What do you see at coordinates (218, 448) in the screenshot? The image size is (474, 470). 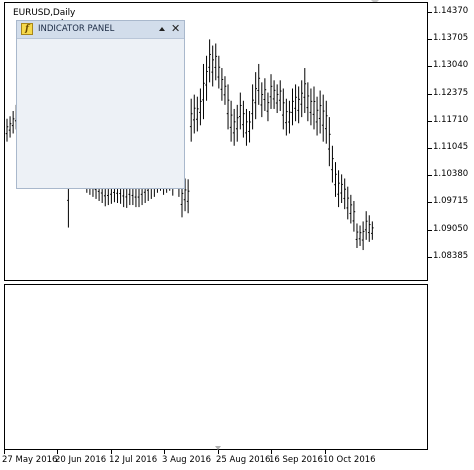 I see `time-navigation-marker-icon` at bounding box center [218, 448].